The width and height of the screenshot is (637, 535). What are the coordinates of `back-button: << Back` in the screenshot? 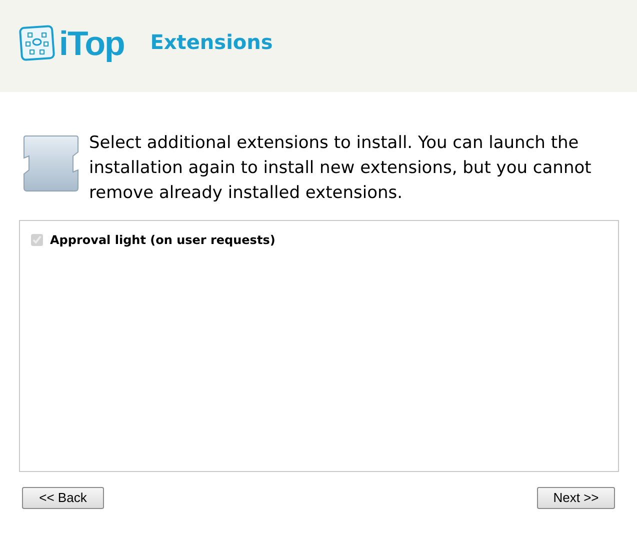 It's located at (63, 498).